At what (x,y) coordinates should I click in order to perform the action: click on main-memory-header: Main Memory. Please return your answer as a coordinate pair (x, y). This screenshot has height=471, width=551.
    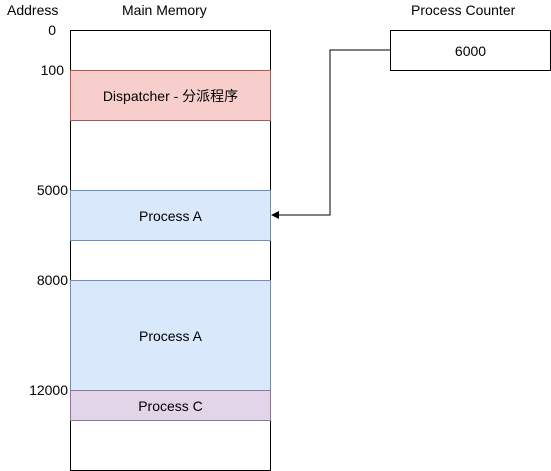
    Looking at the image, I should click on (164, 10).